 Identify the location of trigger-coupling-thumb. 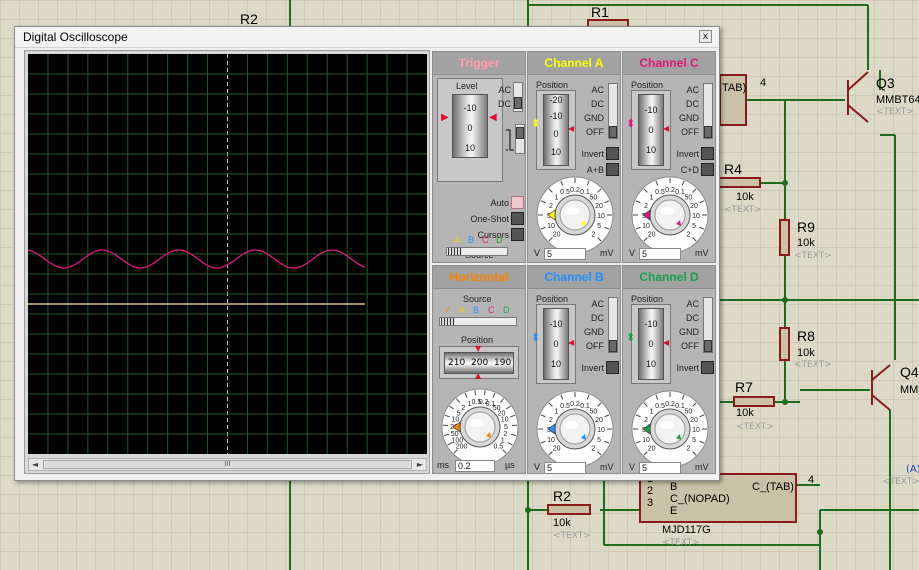
(518, 103).